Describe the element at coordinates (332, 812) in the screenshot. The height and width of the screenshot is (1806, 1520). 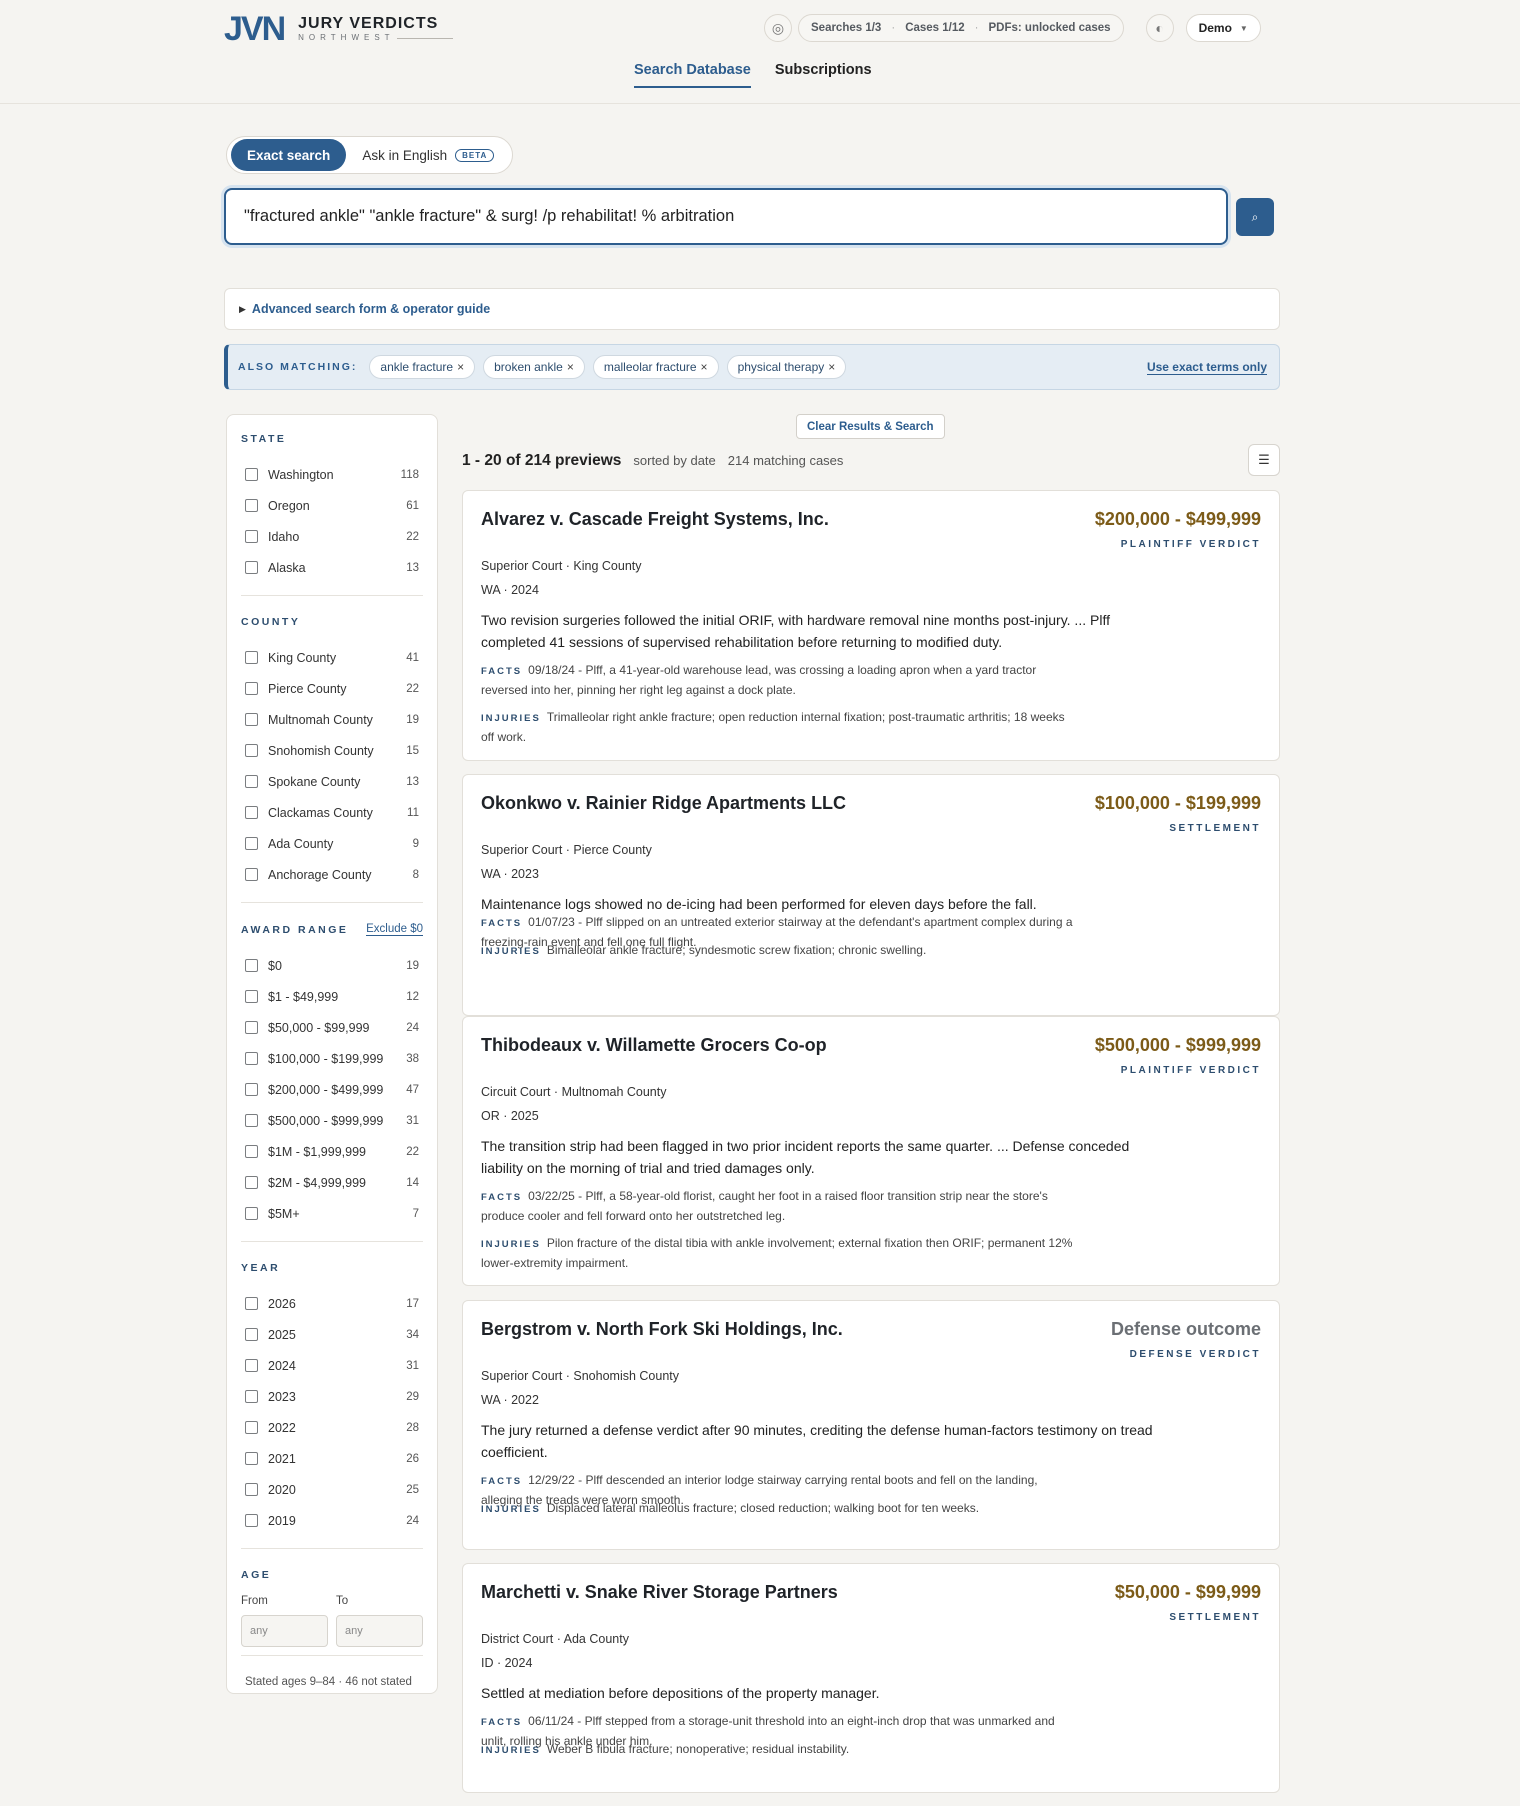
I see `county-filter-item: Clackamas County 11` at that location.